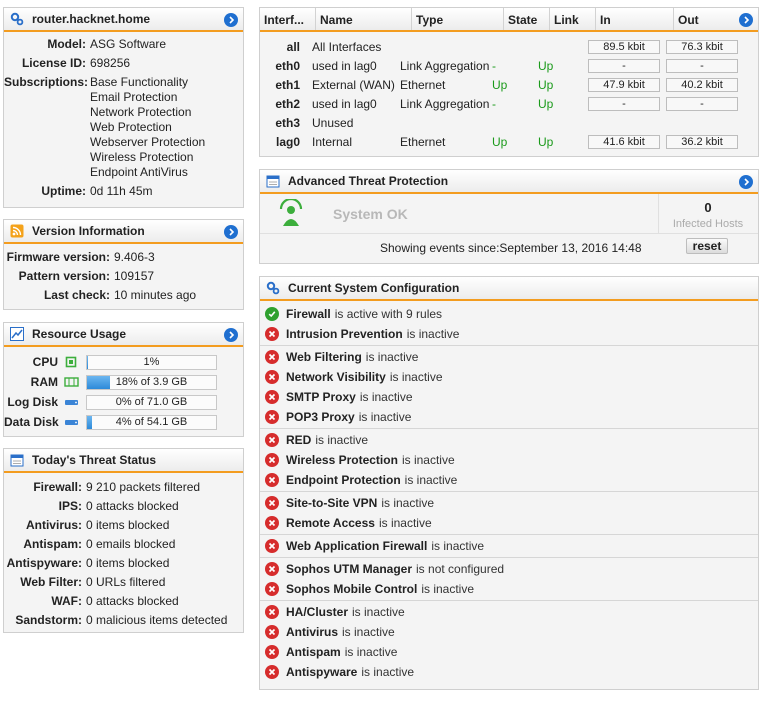 The width and height of the screenshot is (770, 703). What do you see at coordinates (123, 382) in the screenshot?
I see `ram-row: RAM 18% of 3.9 GB` at bounding box center [123, 382].